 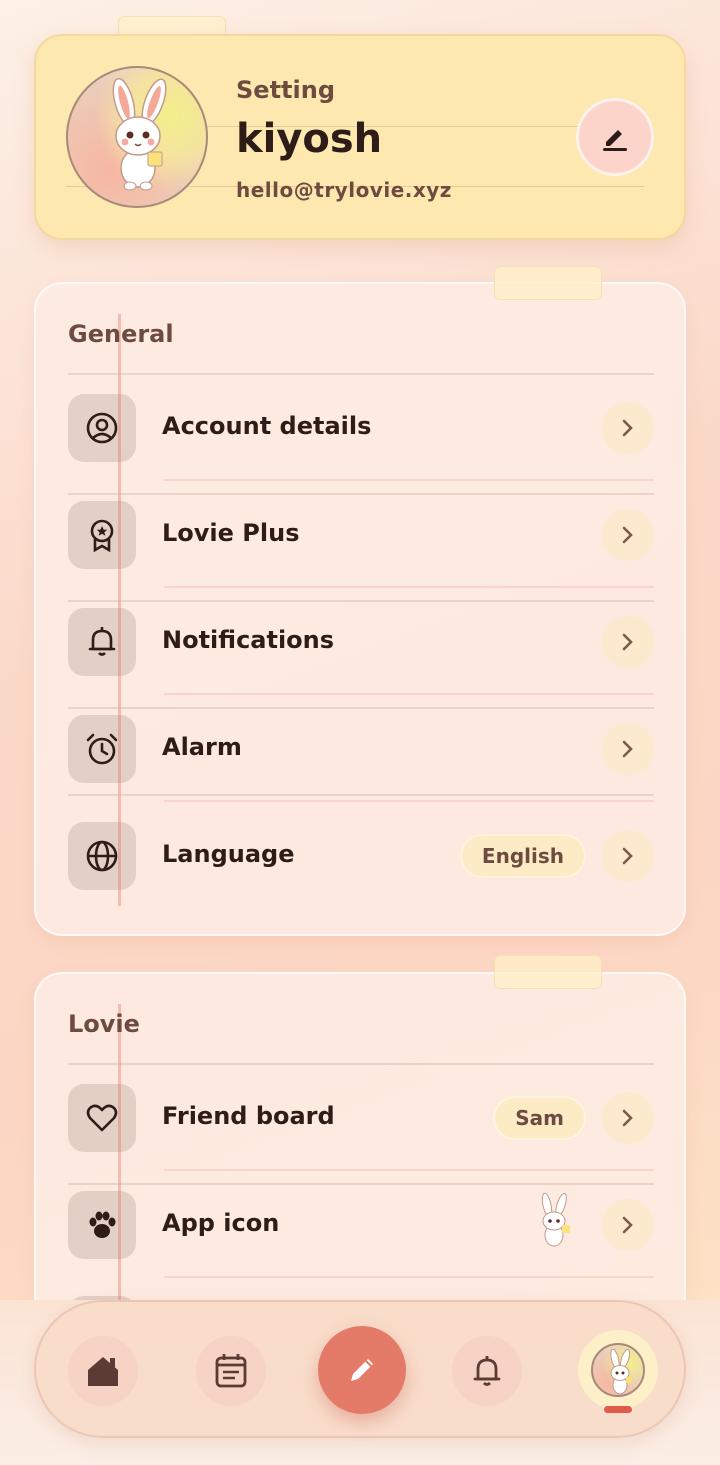 What do you see at coordinates (344, 190) in the screenshot?
I see `profile-email: hello@trylovie.xyz` at bounding box center [344, 190].